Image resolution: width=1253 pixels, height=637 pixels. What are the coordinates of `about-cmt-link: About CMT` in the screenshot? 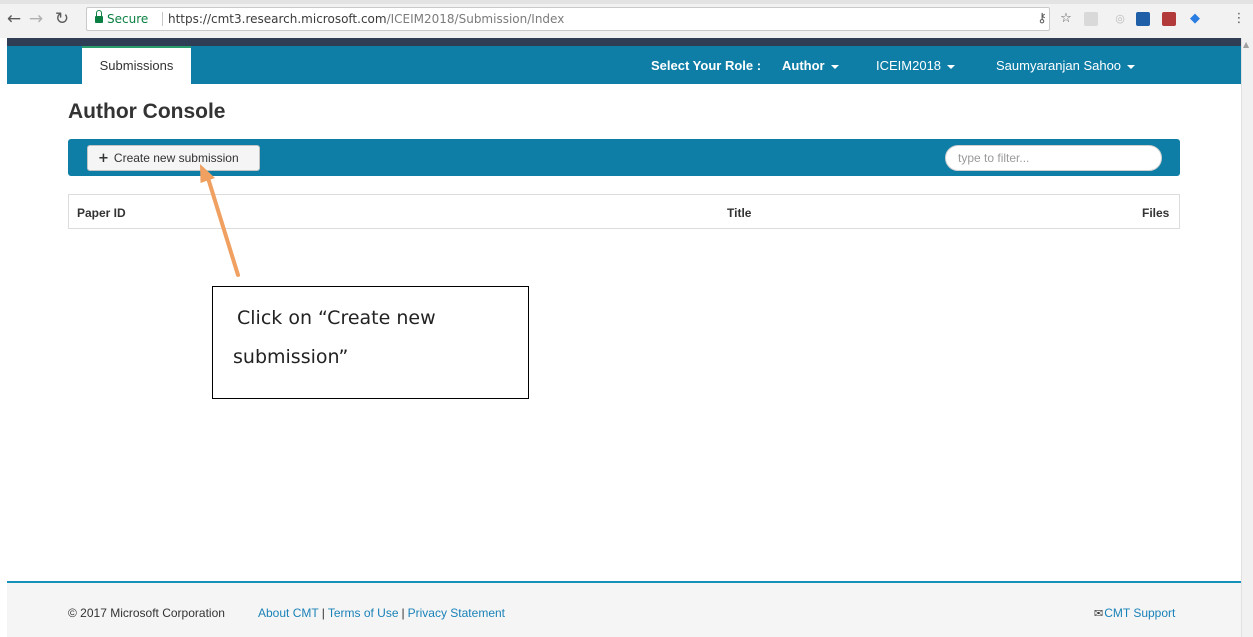 It's located at (288, 613).